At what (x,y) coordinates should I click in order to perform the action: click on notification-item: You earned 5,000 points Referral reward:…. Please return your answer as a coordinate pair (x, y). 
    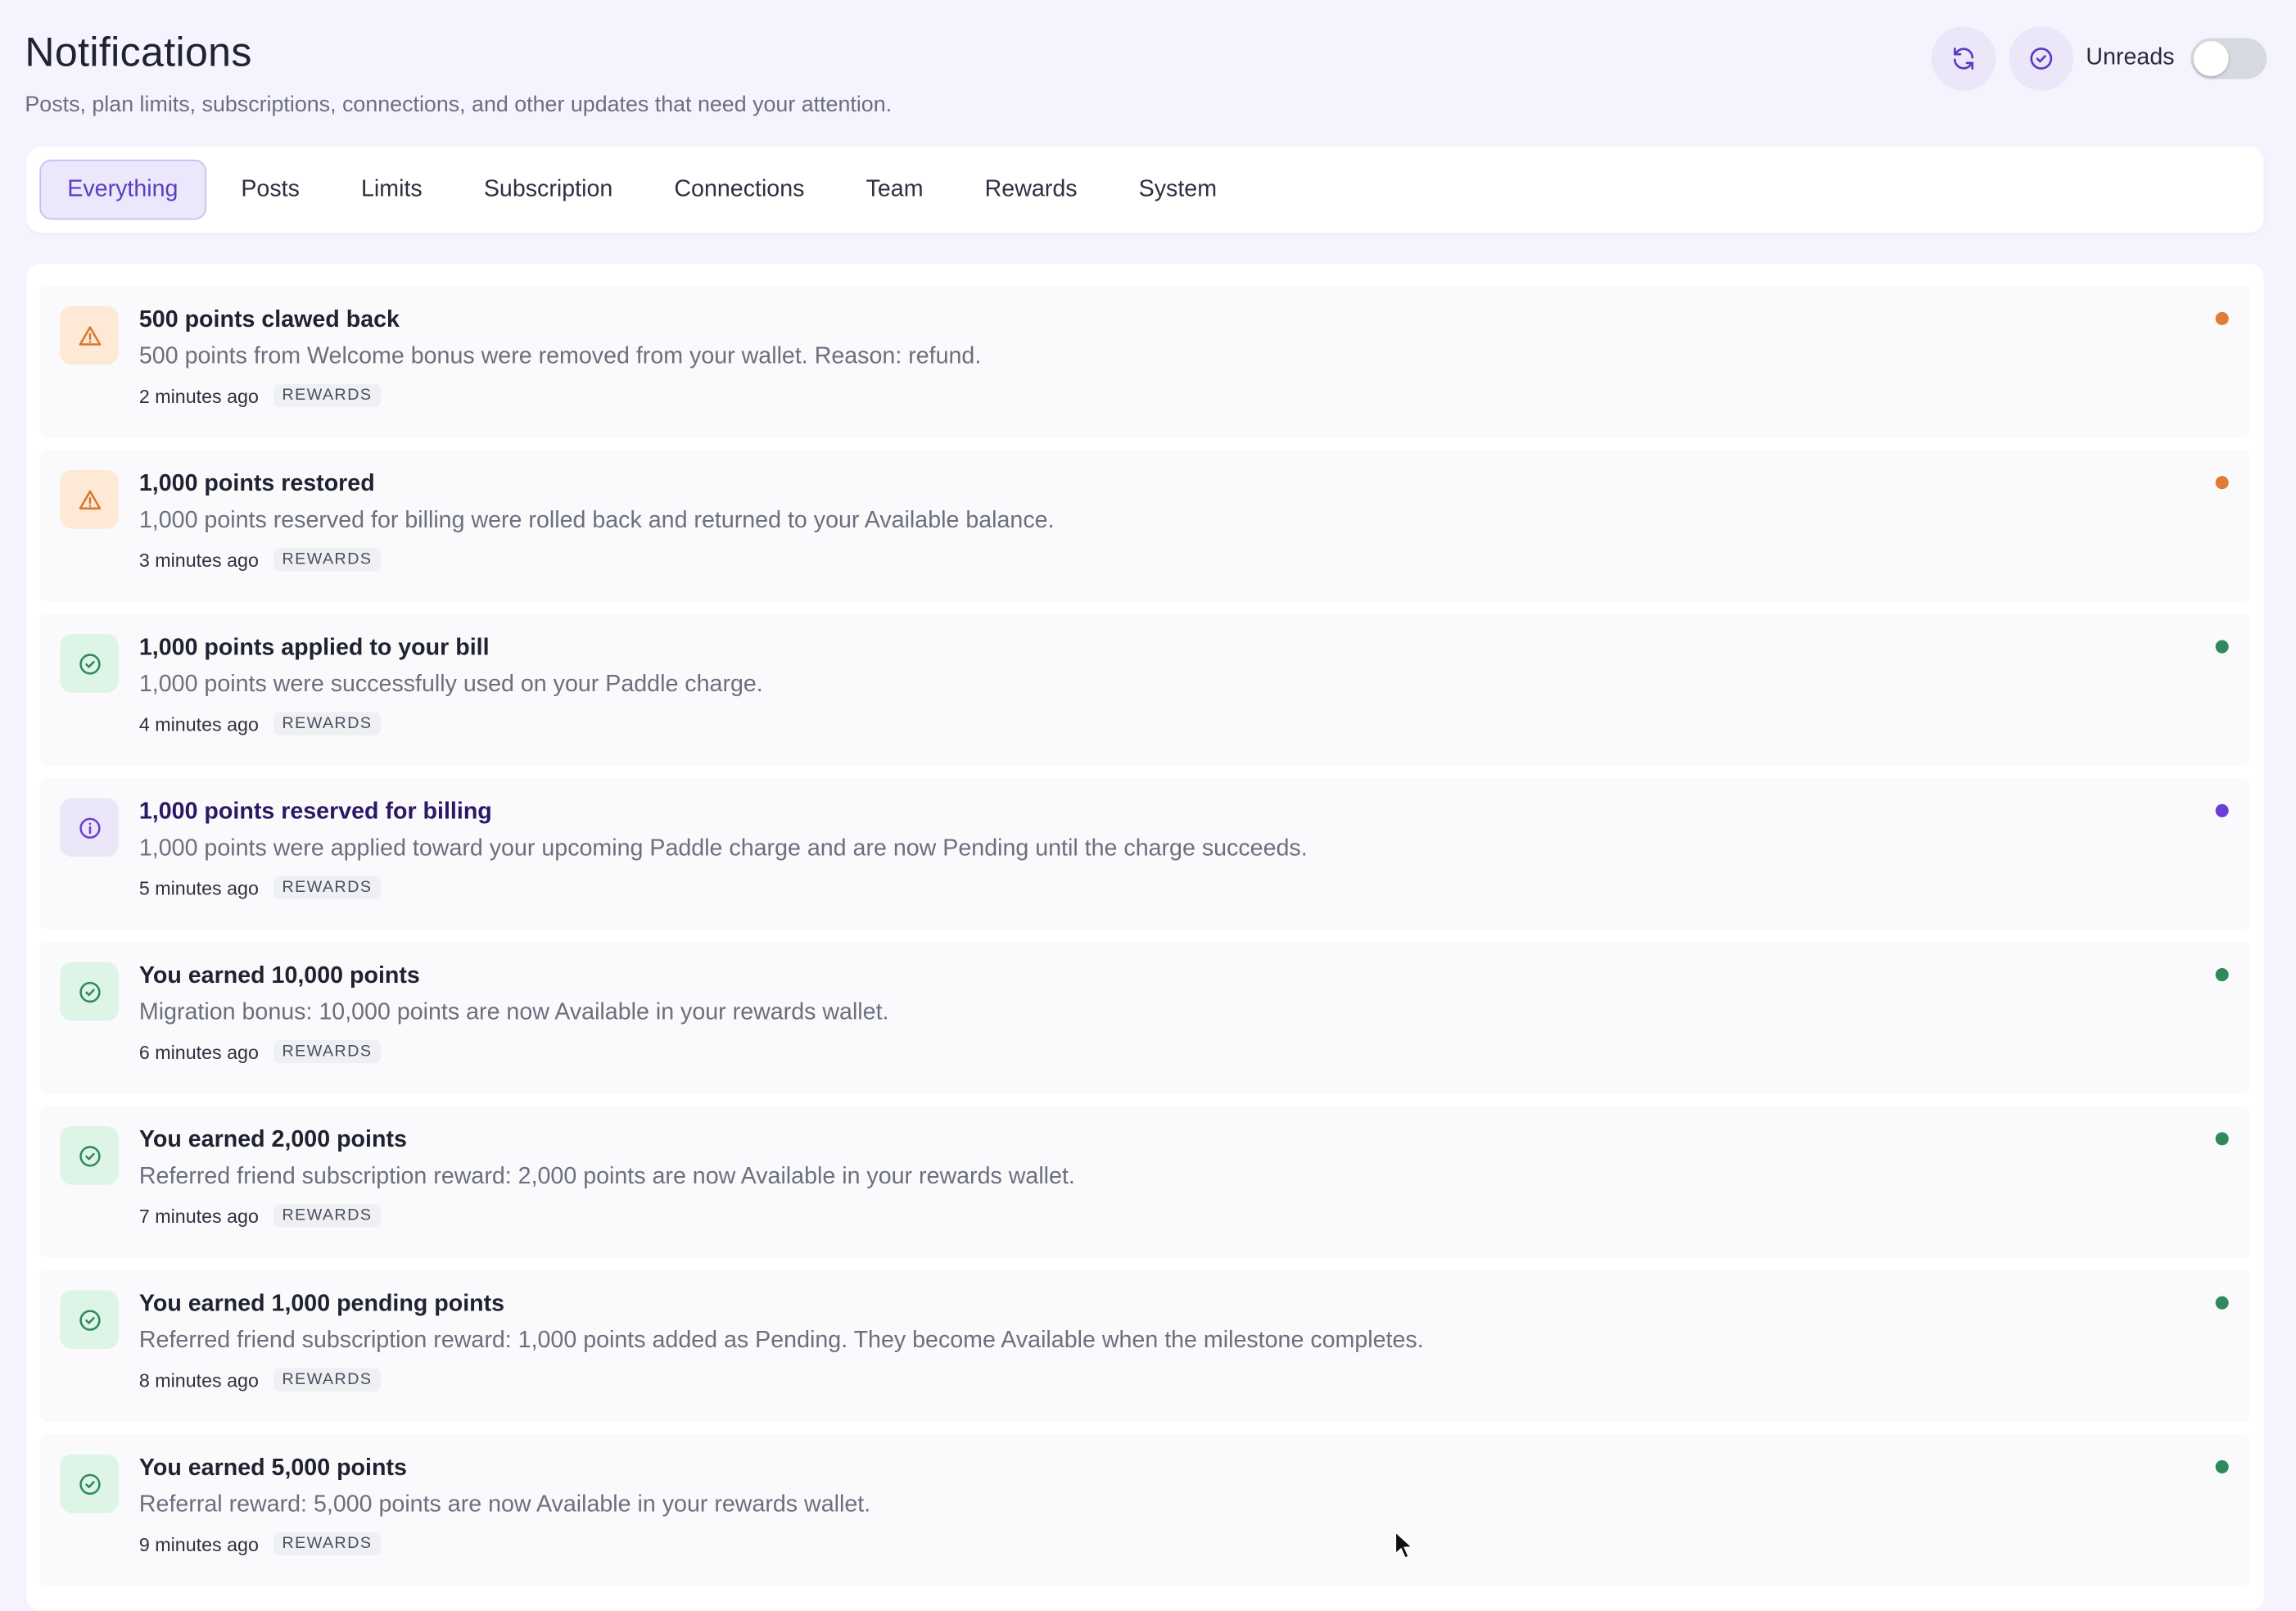
    Looking at the image, I should click on (1145, 1509).